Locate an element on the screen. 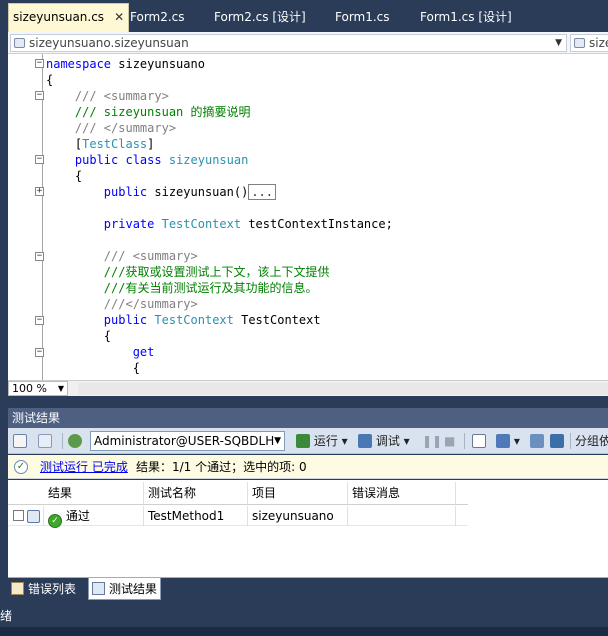 This screenshot has height=636, width=608. export-icon is located at coordinates (537, 441).